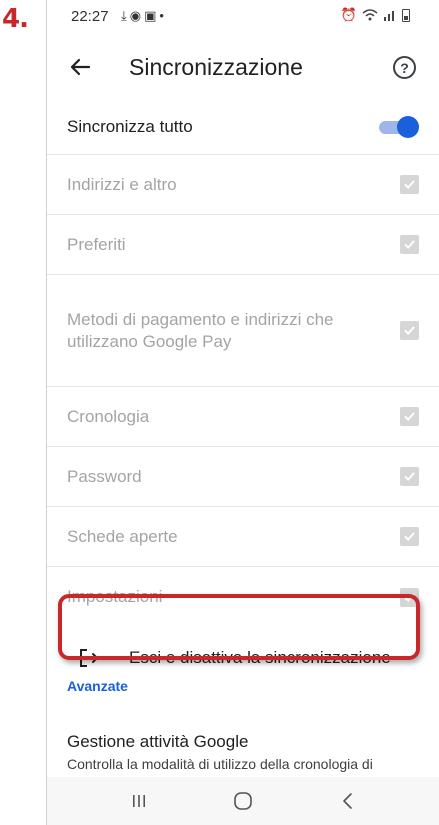  What do you see at coordinates (348, 14) in the screenshot?
I see `alarm-icon: ⏰` at bounding box center [348, 14].